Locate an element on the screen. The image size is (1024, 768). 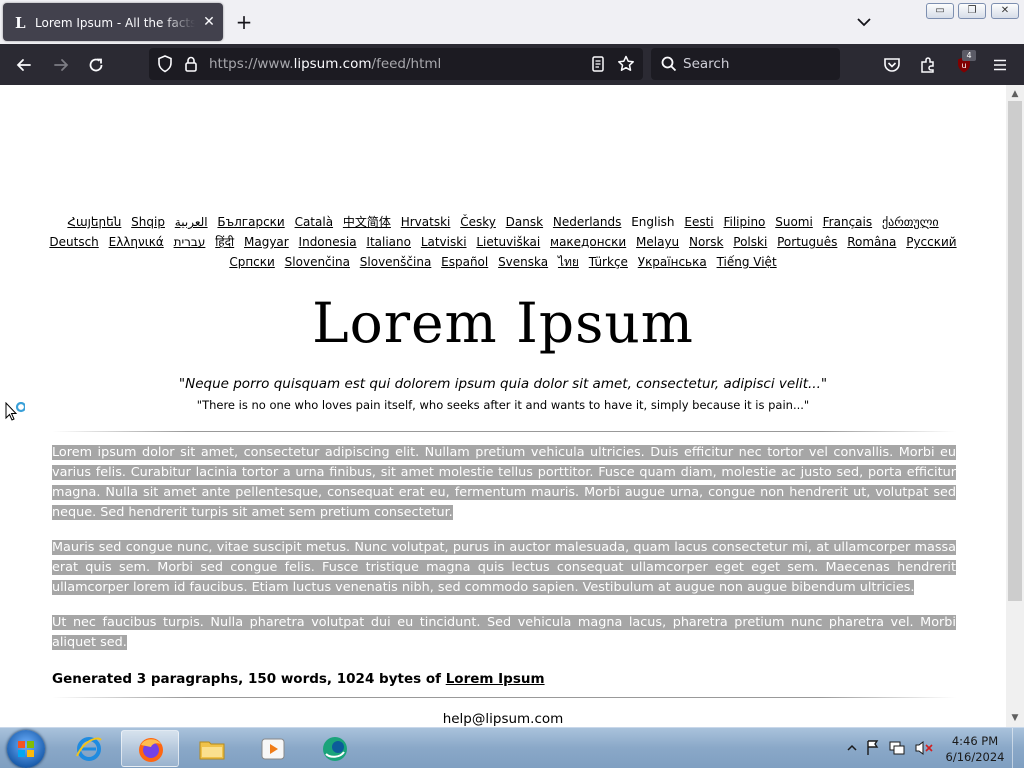
file-explorer-icon is located at coordinates (212, 749).